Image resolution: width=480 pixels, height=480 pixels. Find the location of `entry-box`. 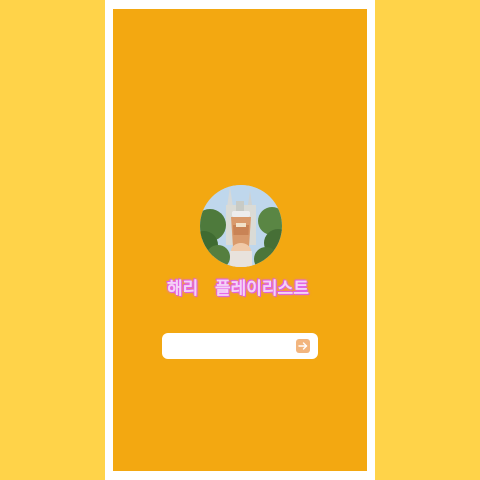

entry-box is located at coordinates (240, 346).